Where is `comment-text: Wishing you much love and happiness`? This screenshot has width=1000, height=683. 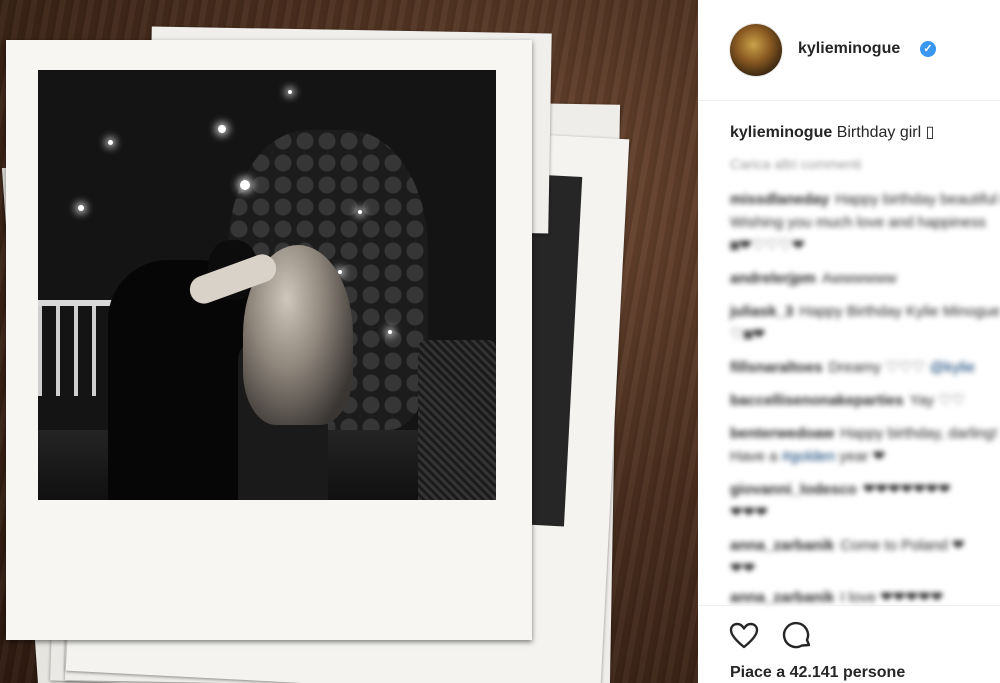
comment-text: Wishing you much love and happiness is located at coordinates (858, 222).